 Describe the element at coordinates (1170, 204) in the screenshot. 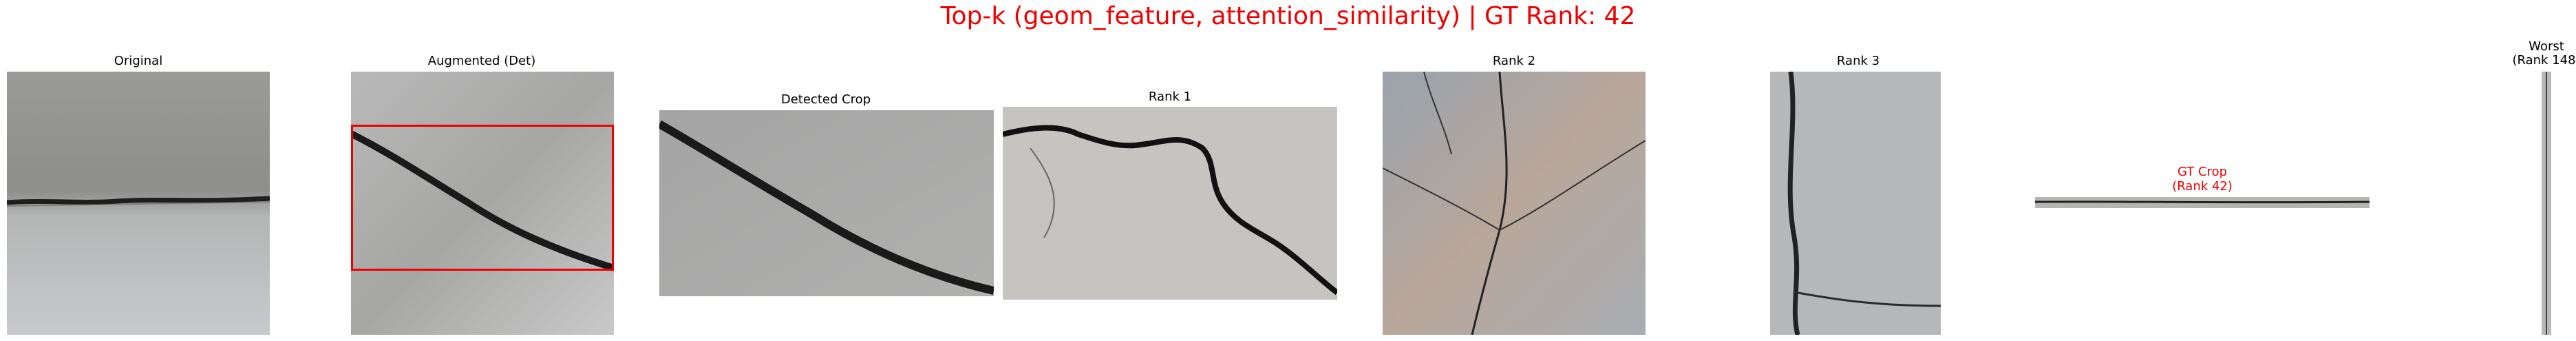

I see `rank1-image` at that location.